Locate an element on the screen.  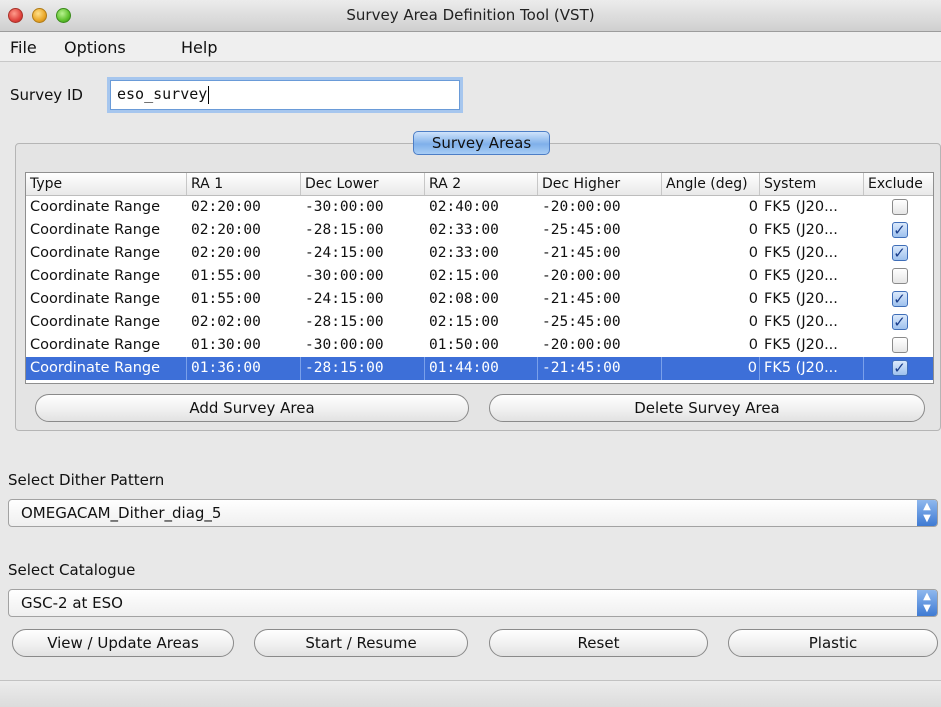
ra1-cell: 01:30:00 is located at coordinates (226, 345).